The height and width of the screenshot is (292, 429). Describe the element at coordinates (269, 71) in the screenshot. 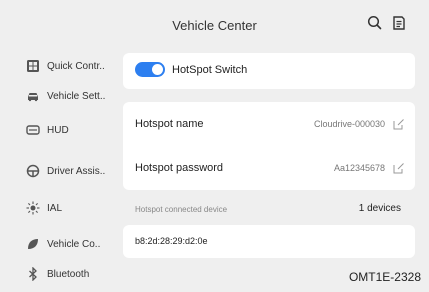

I see `hotspot-switch-card: HotSpot Switch` at that location.